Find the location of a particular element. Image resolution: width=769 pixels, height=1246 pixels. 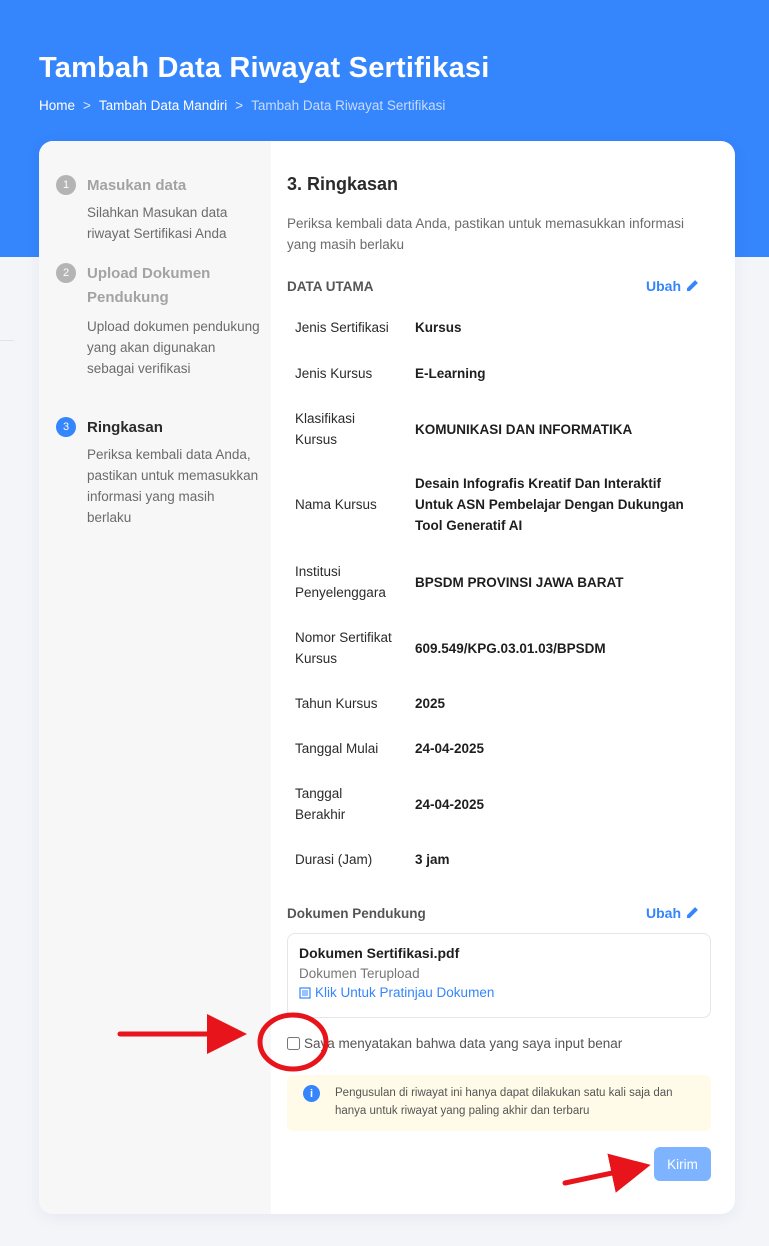

row-label: Tanggal Berakhir is located at coordinates (320, 804).